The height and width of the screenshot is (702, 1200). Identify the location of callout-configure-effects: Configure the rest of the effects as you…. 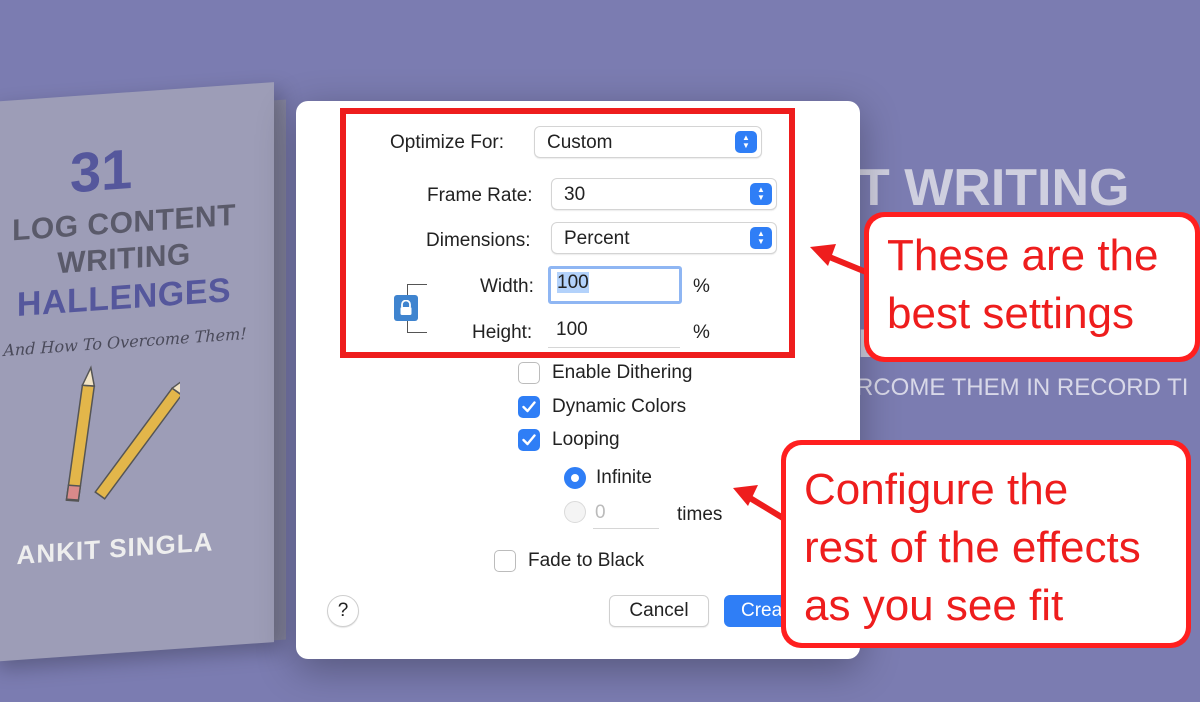
(986, 544).